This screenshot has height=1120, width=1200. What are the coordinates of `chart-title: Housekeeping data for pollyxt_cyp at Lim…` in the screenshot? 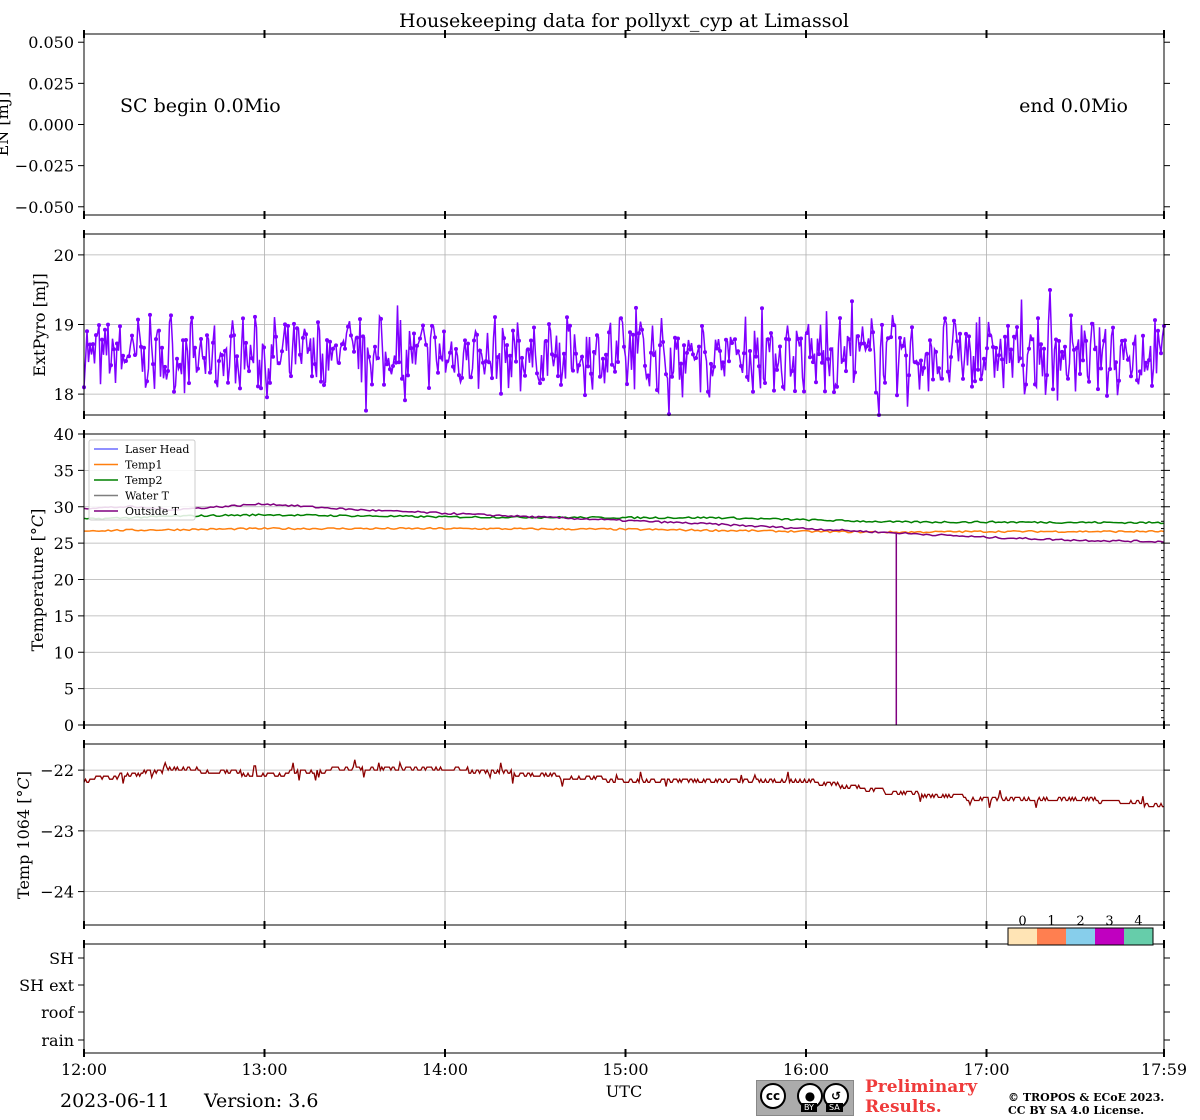 It's located at (624, 21).